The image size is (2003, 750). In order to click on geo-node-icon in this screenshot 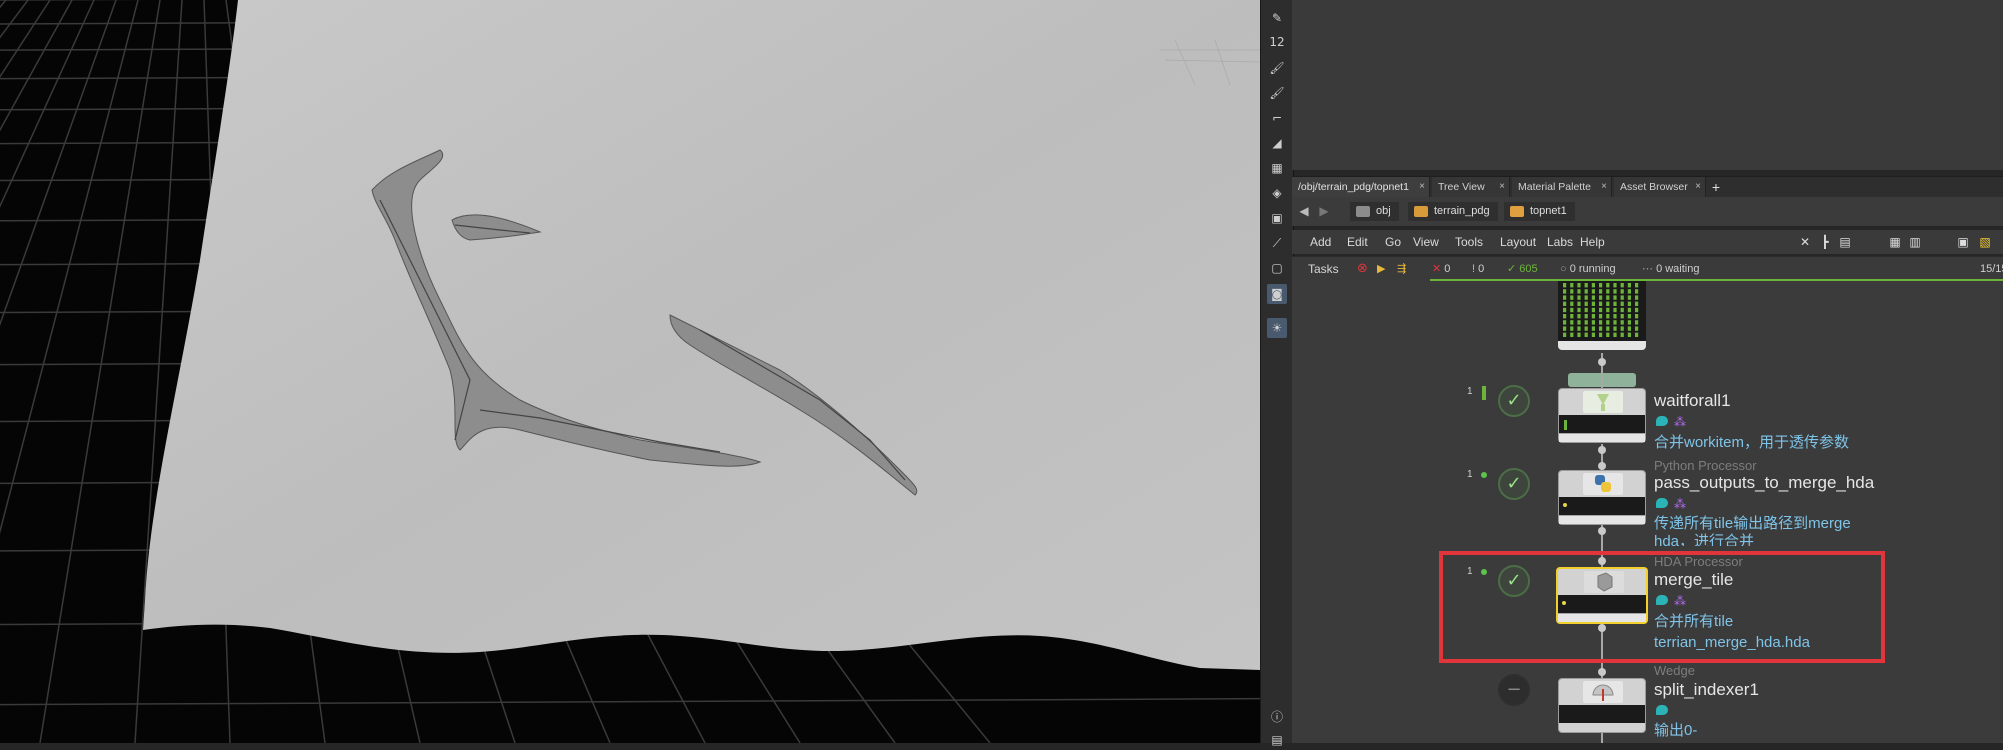, I will do `click(1421, 211)`.